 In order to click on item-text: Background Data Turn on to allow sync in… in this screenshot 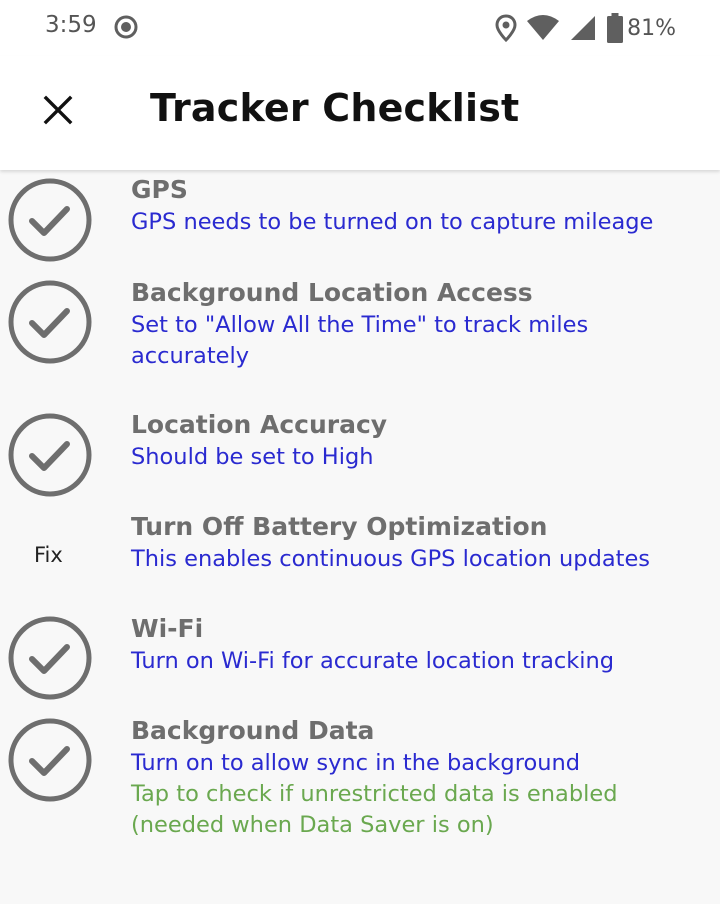, I will do `click(381, 777)`.